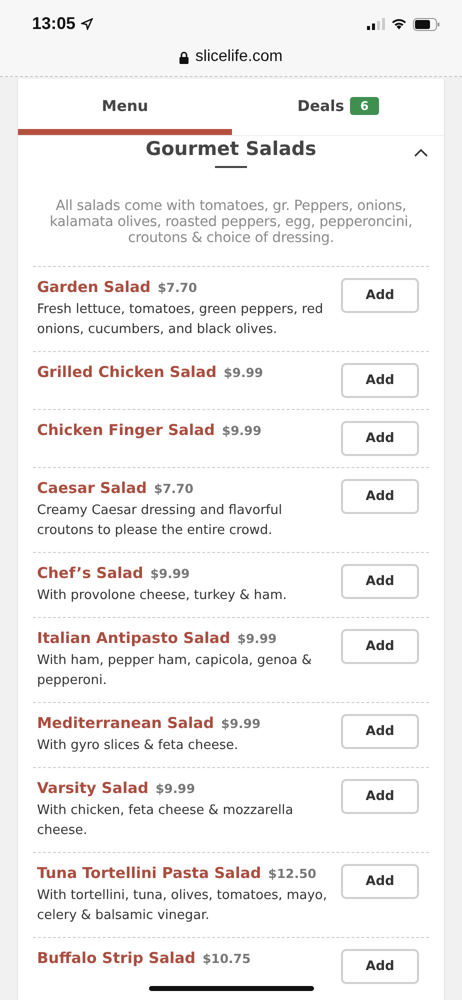 This screenshot has height=1000, width=462. I want to click on item-description: With tortellini, tuna, olives, tomatoes, mayo, celery & balsamic vinegar., so click(182, 906).